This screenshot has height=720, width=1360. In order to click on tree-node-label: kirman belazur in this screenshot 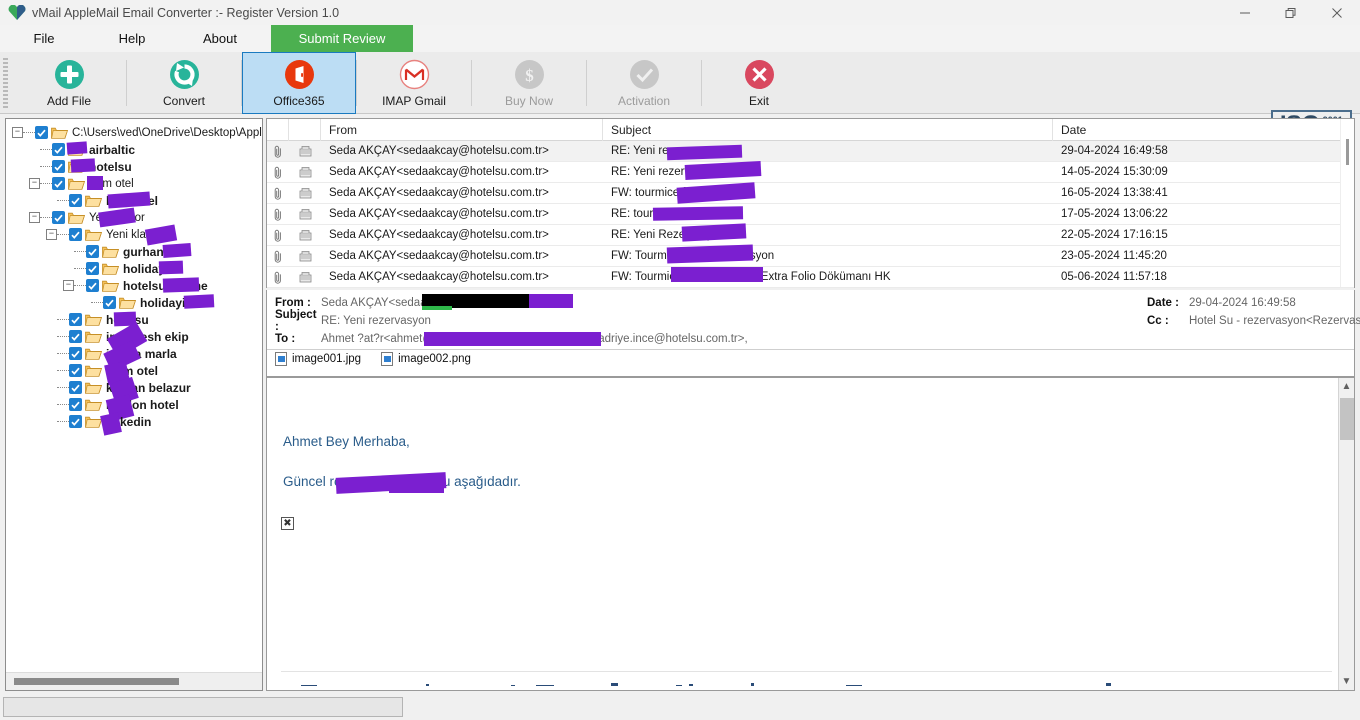, I will do `click(148, 387)`.